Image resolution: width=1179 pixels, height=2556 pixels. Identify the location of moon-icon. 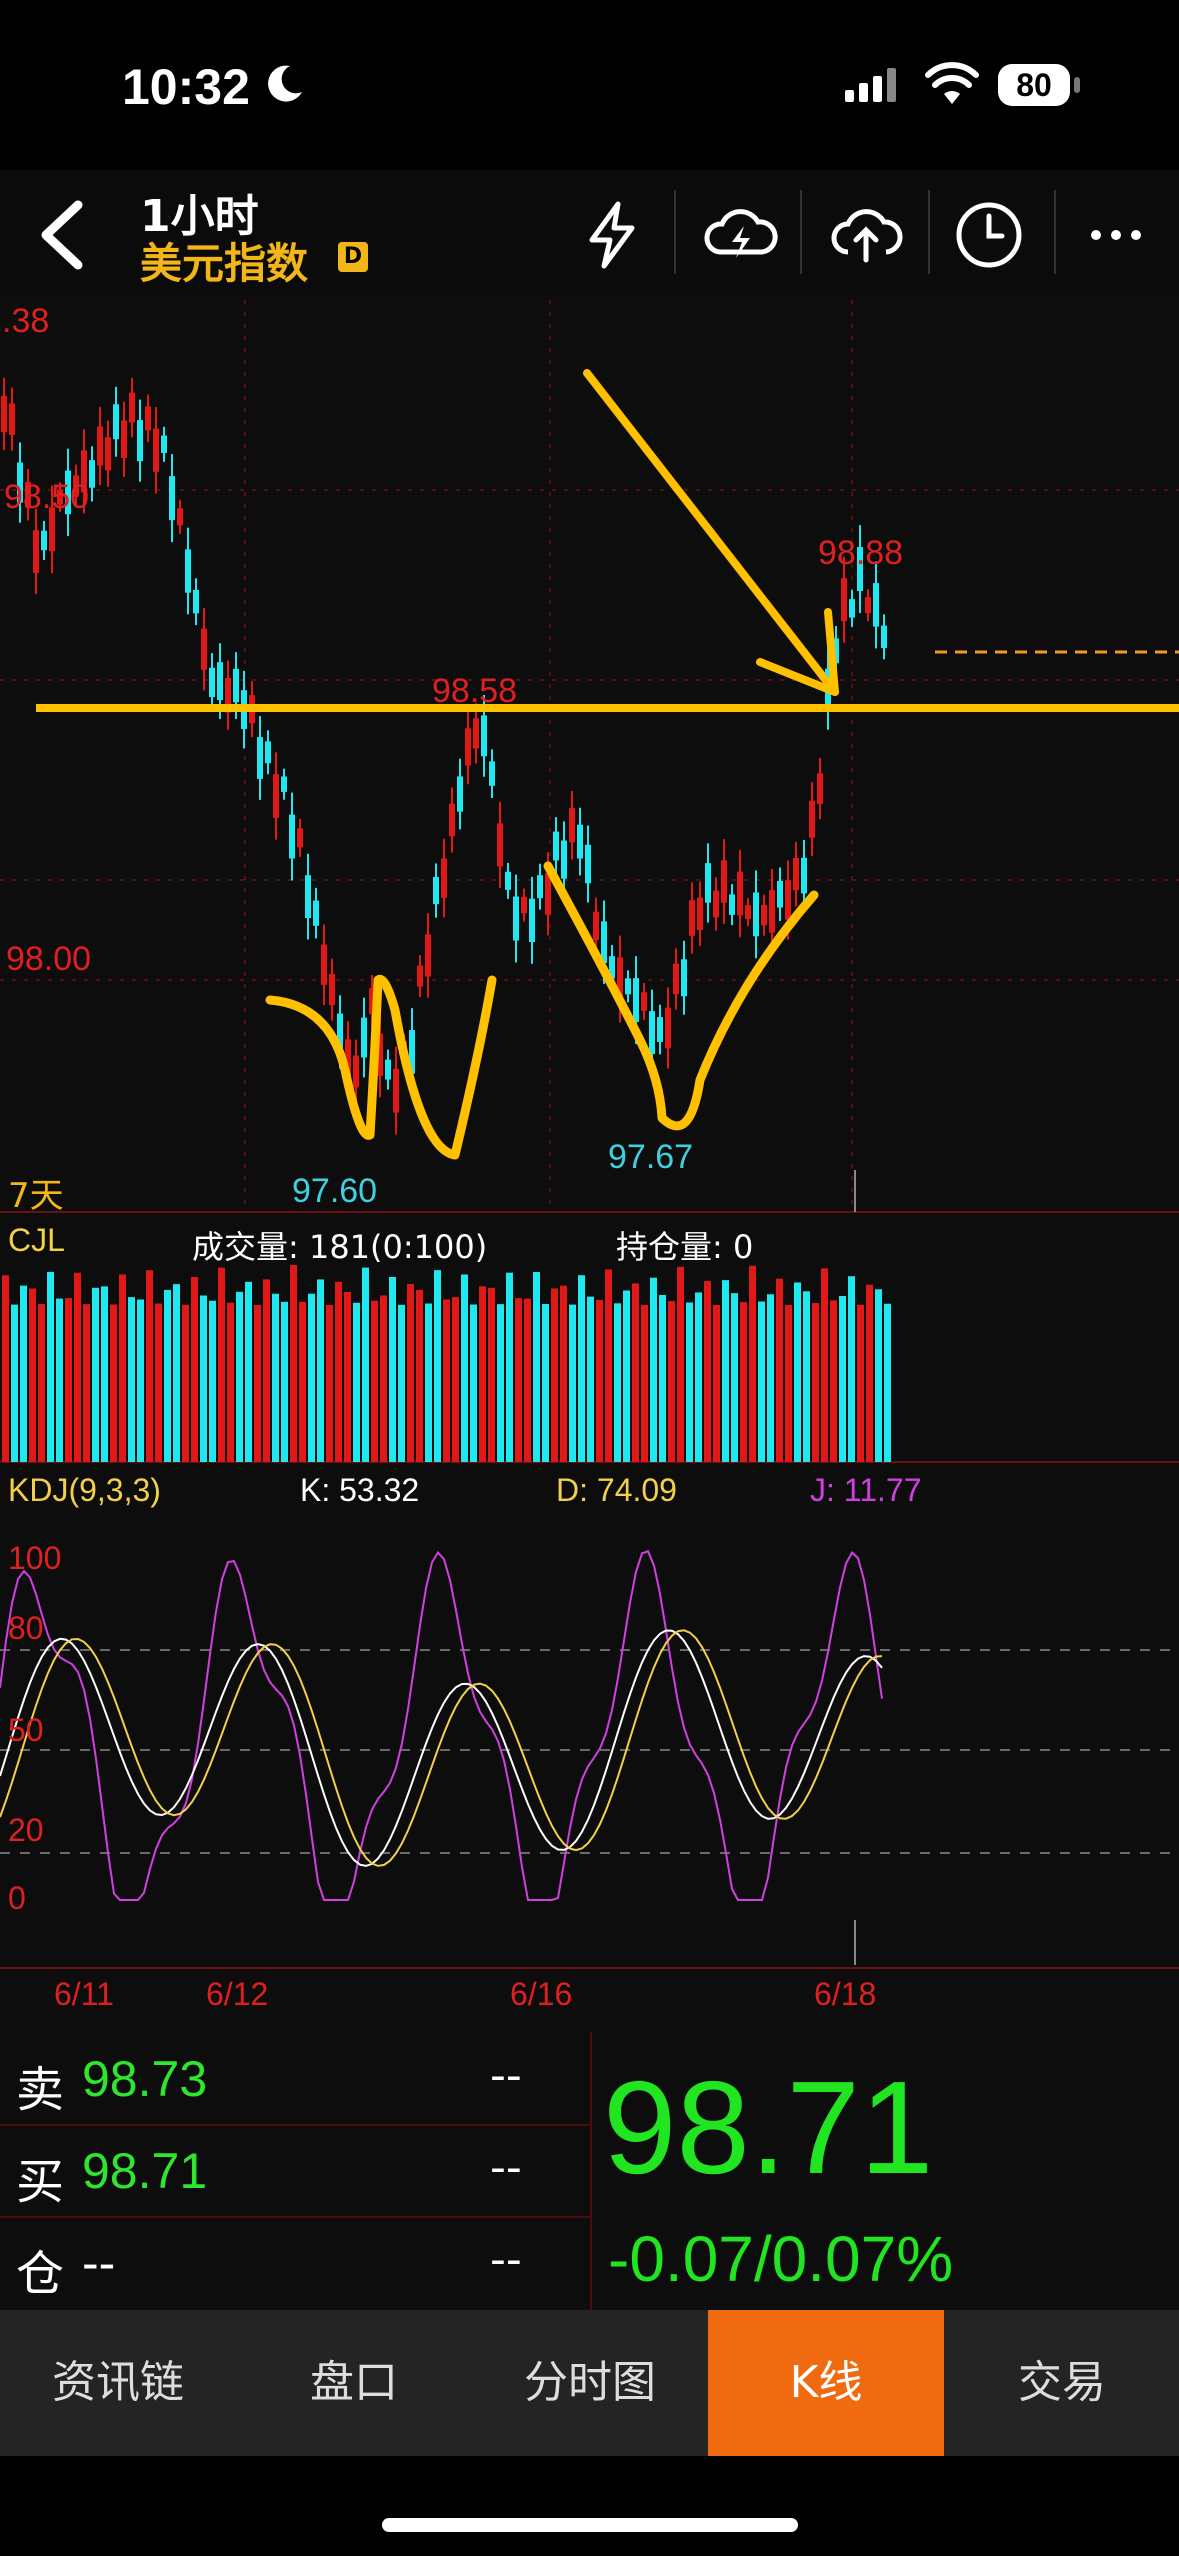
(285, 83).